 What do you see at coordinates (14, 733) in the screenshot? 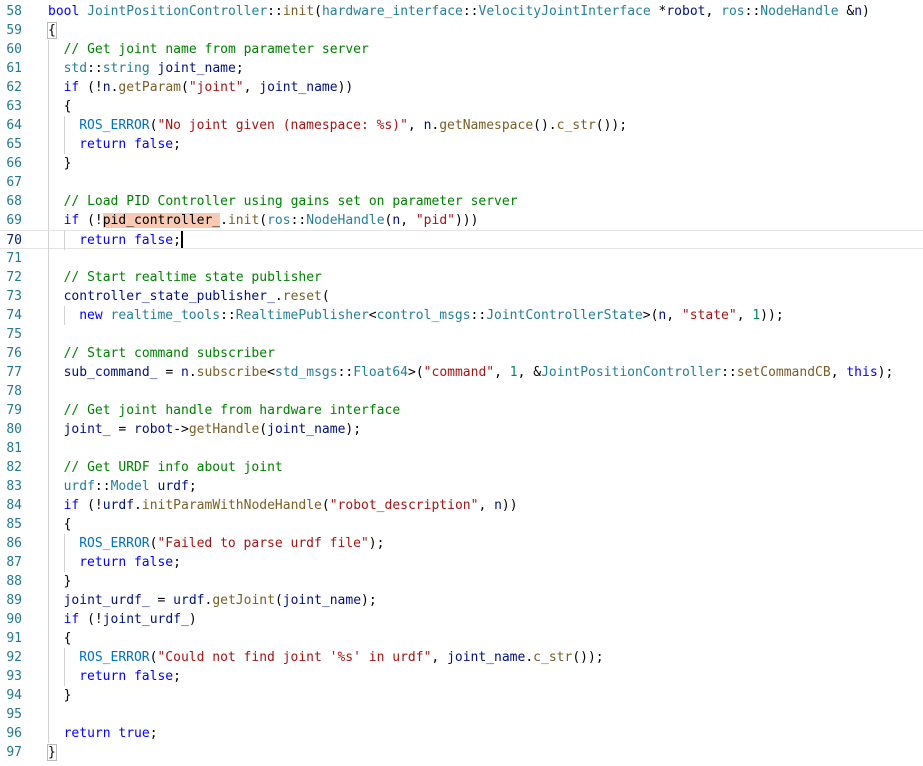
I see `line-number: 96` at bounding box center [14, 733].